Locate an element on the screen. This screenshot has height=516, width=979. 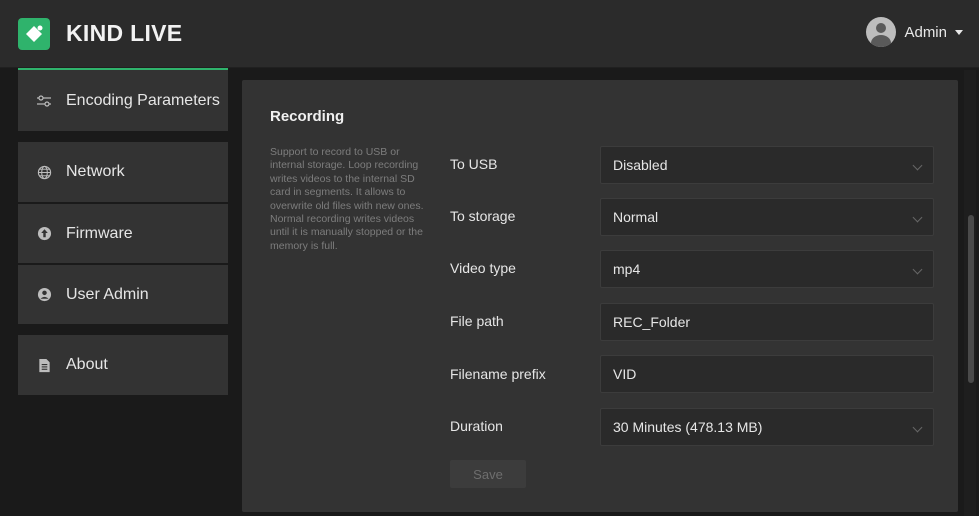
sidebar-item-firmware: Firmware is located at coordinates (123, 233).